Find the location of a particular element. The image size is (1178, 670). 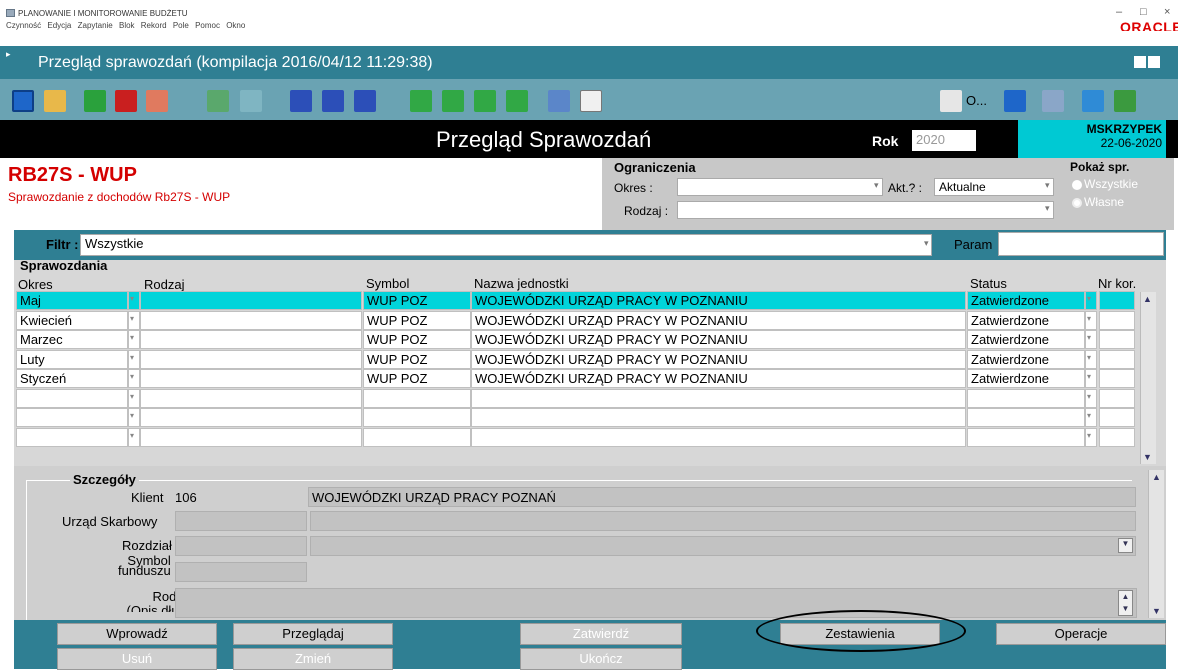

exit-door-icon is located at coordinates (1125, 101).